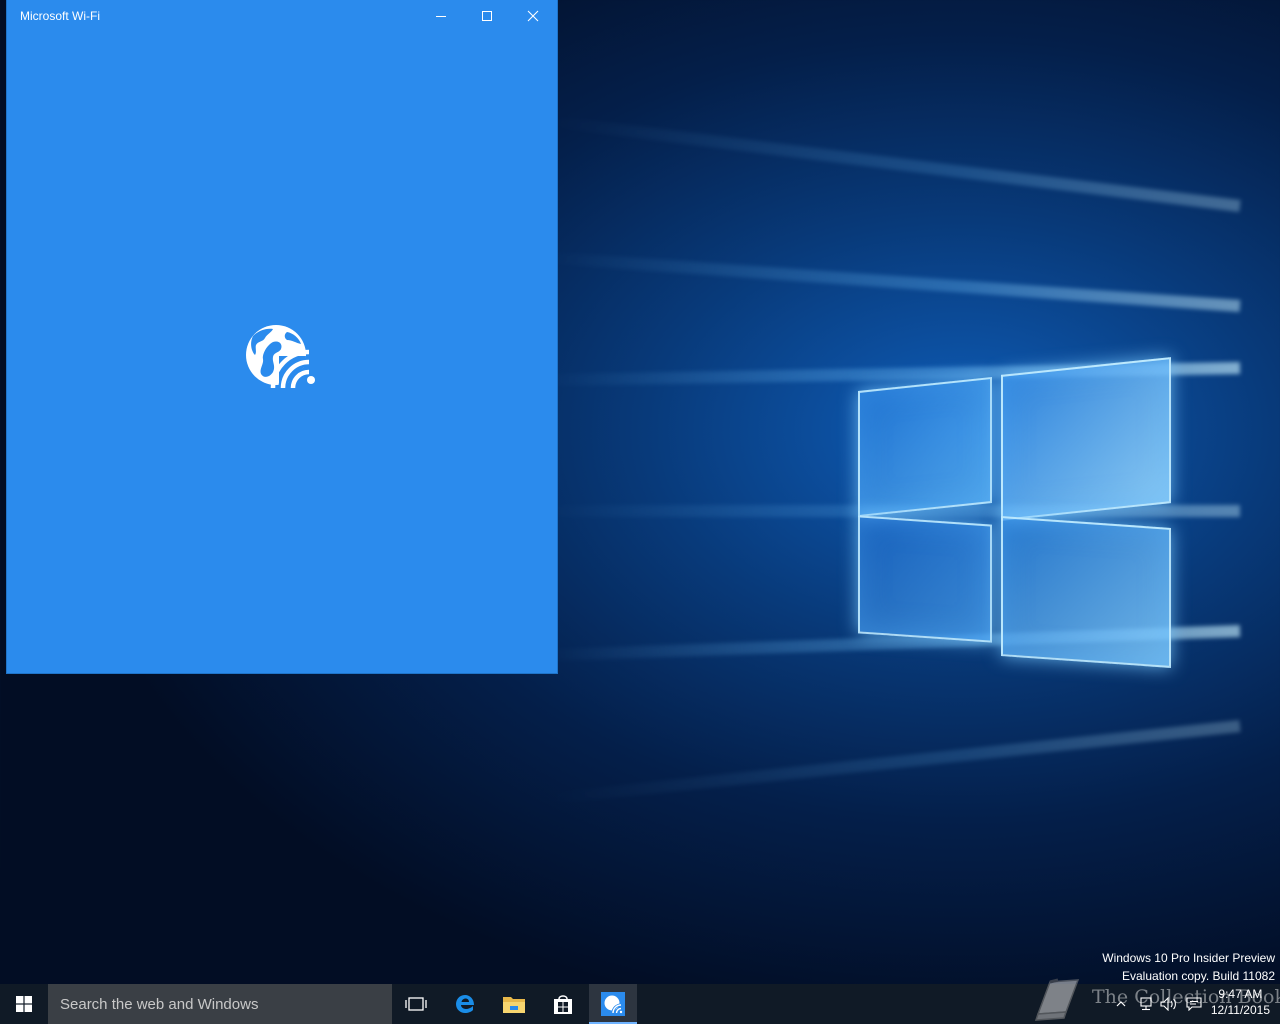 This screenshot has height=1024, width=1280. I want to click on minimize-icon, so click(441, 16).